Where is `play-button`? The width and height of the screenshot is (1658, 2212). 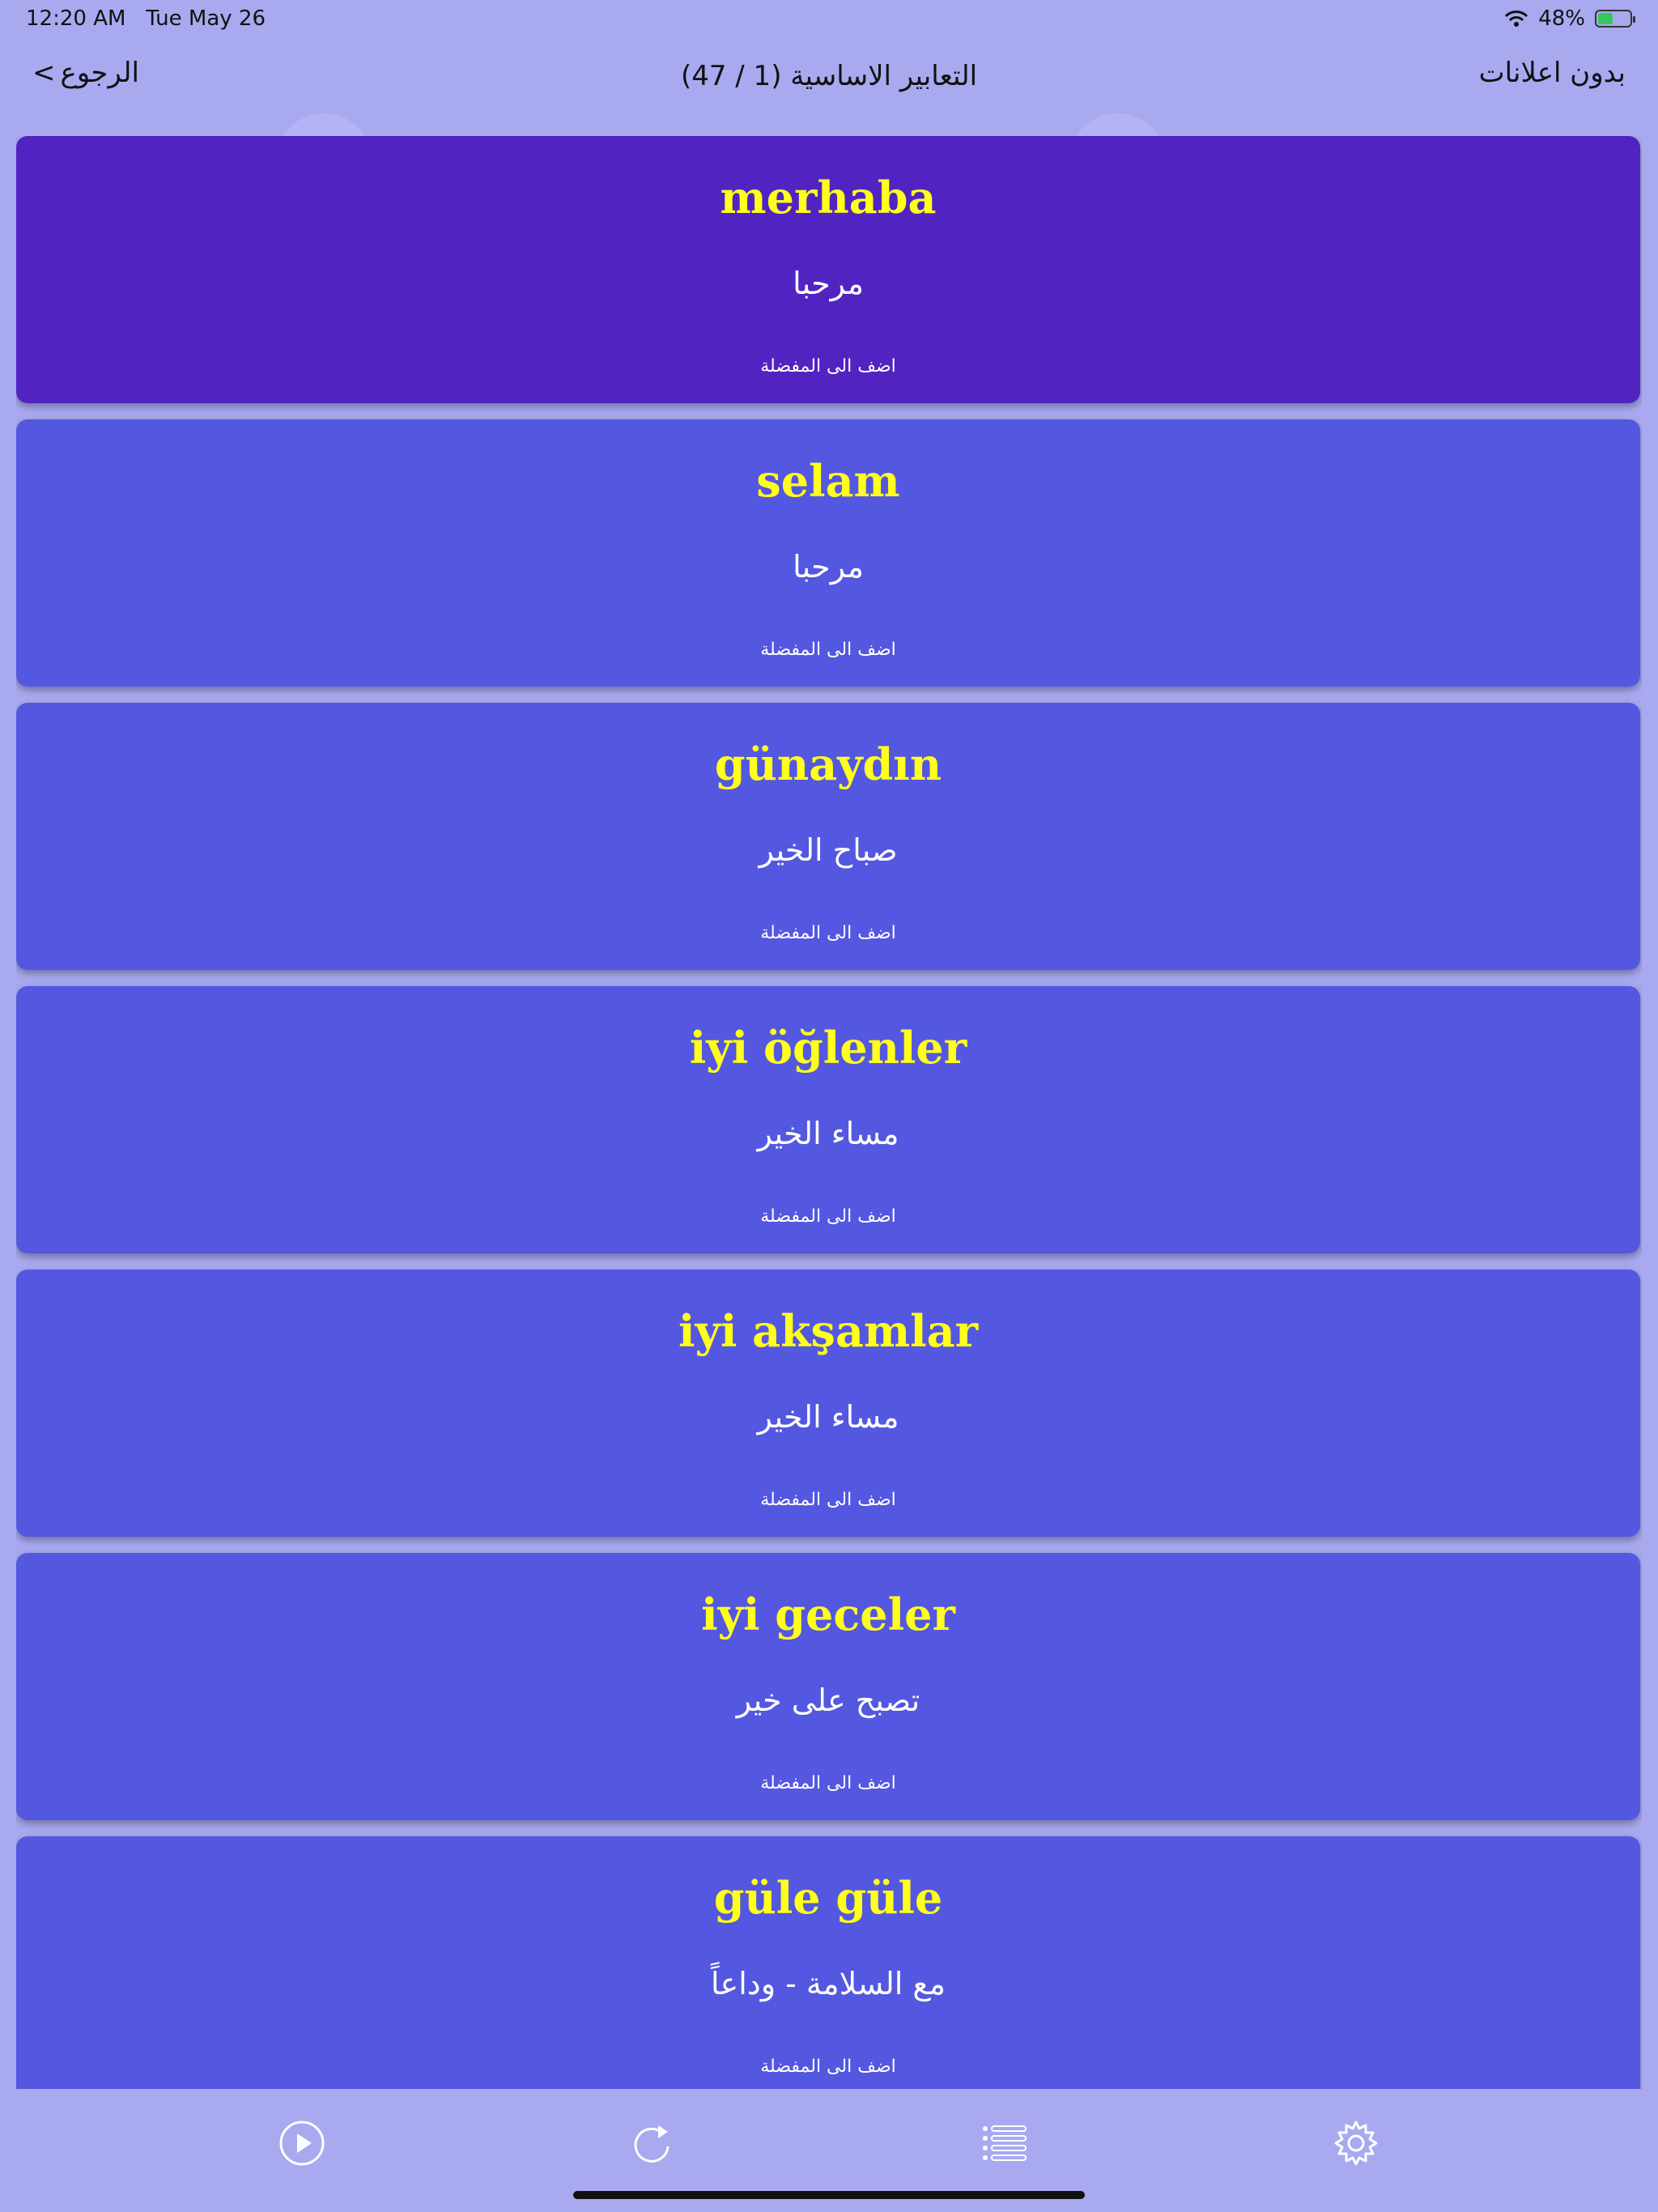
play-button is located at coordinates (302, 2144).